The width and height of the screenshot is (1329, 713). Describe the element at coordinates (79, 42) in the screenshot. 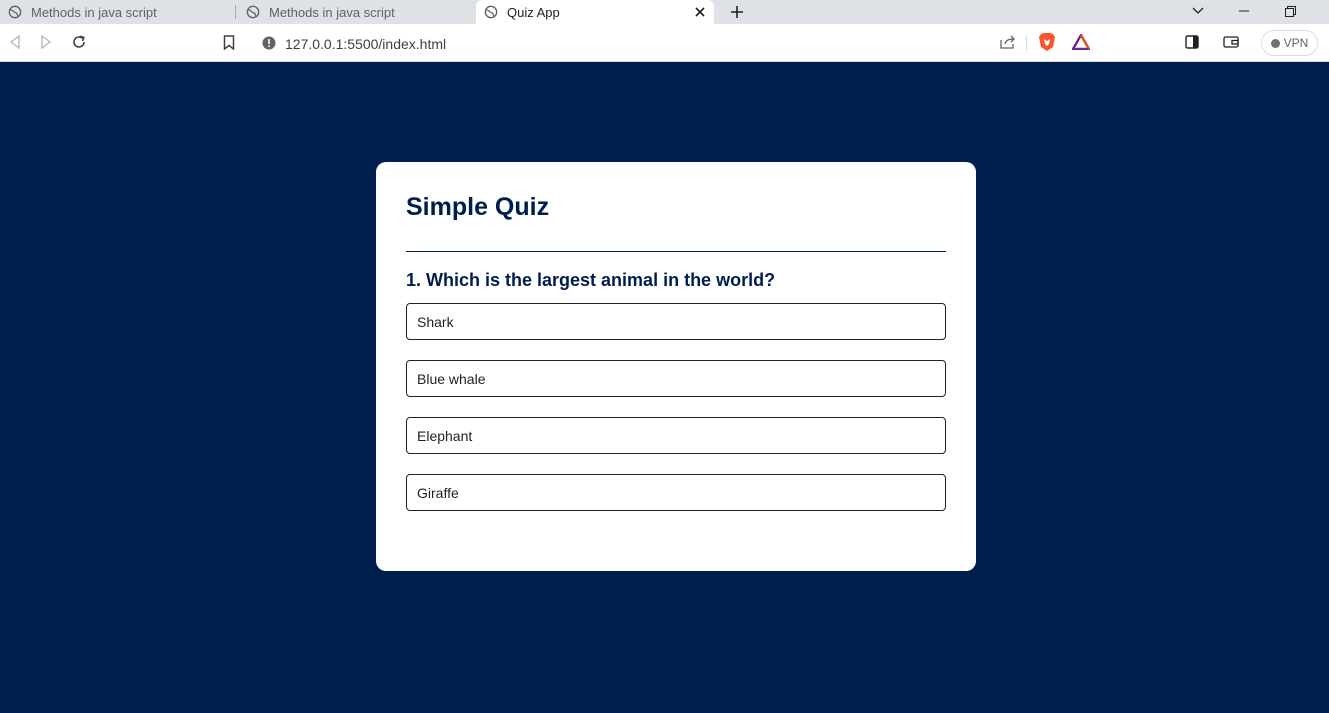

I see `reload-icon` at that location.